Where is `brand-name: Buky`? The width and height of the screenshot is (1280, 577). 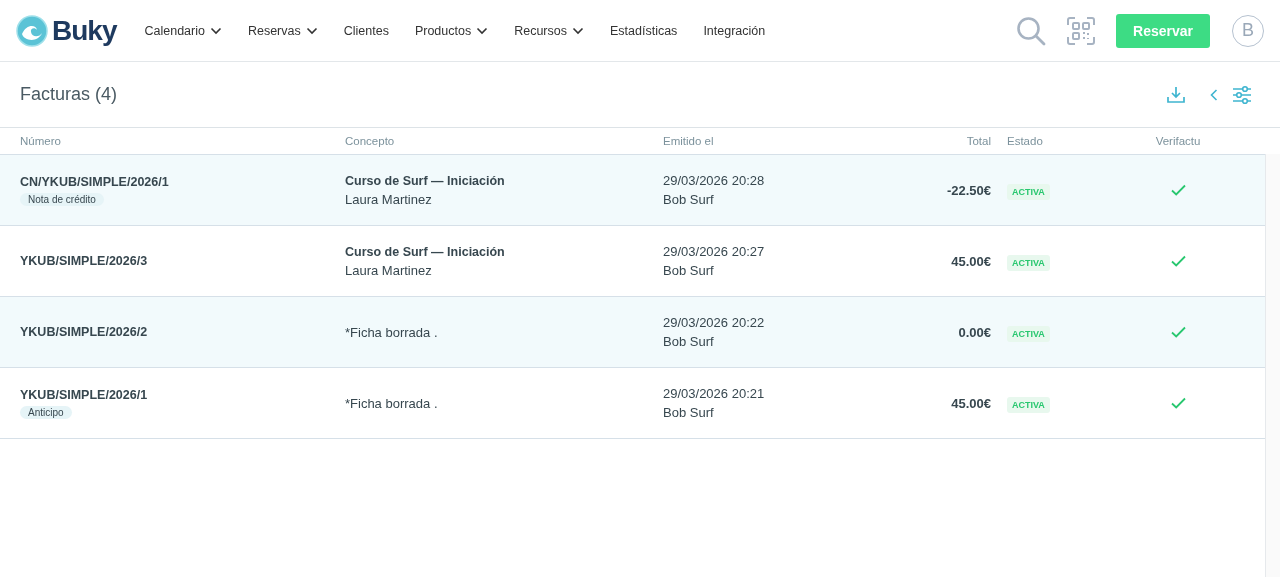 brand-name: Buky is located at coordinates (84, 30).